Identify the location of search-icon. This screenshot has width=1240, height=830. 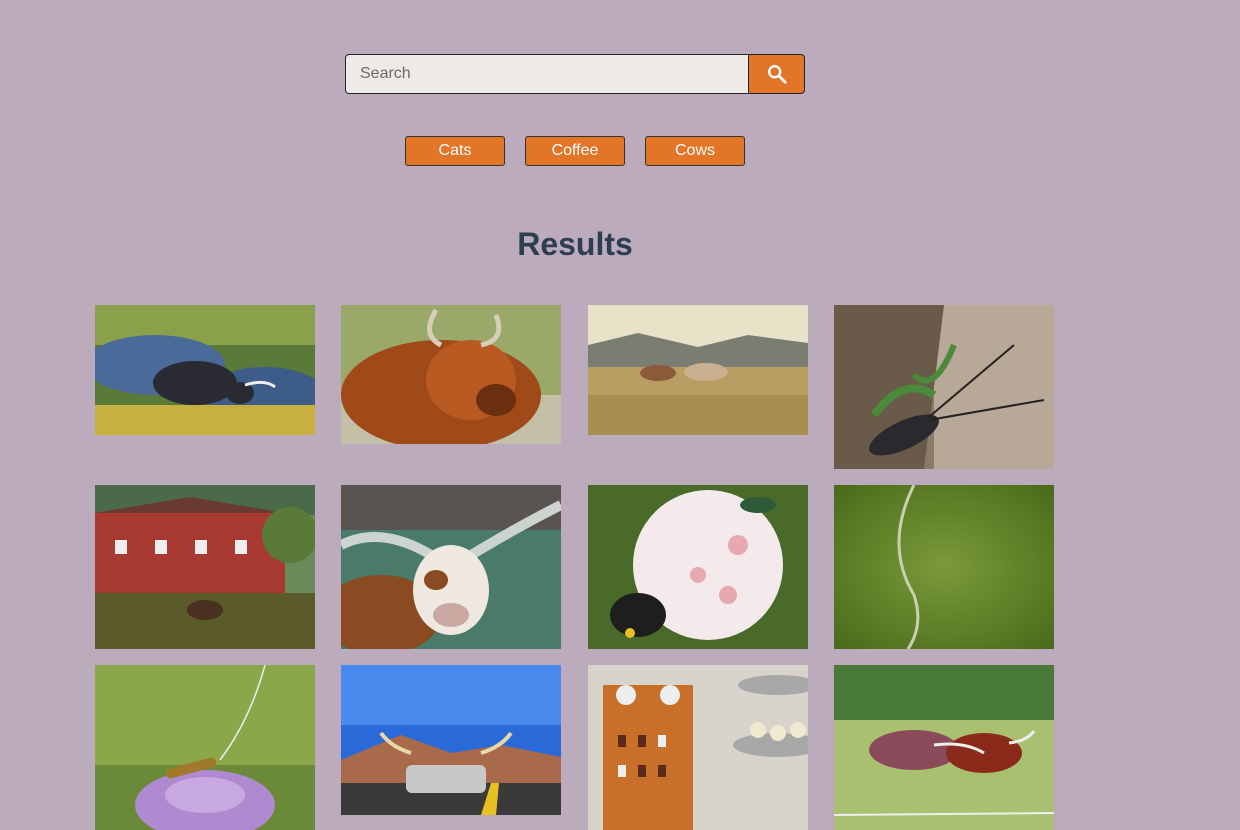
(777, 74).